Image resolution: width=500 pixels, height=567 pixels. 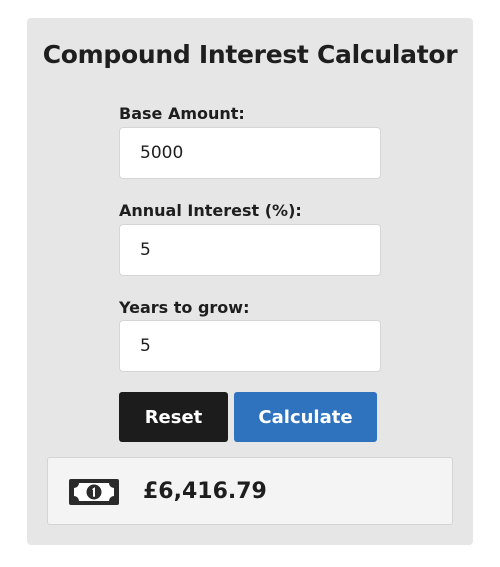 I want to click on result-value: £6,416.79, so click(x=205, y=491).